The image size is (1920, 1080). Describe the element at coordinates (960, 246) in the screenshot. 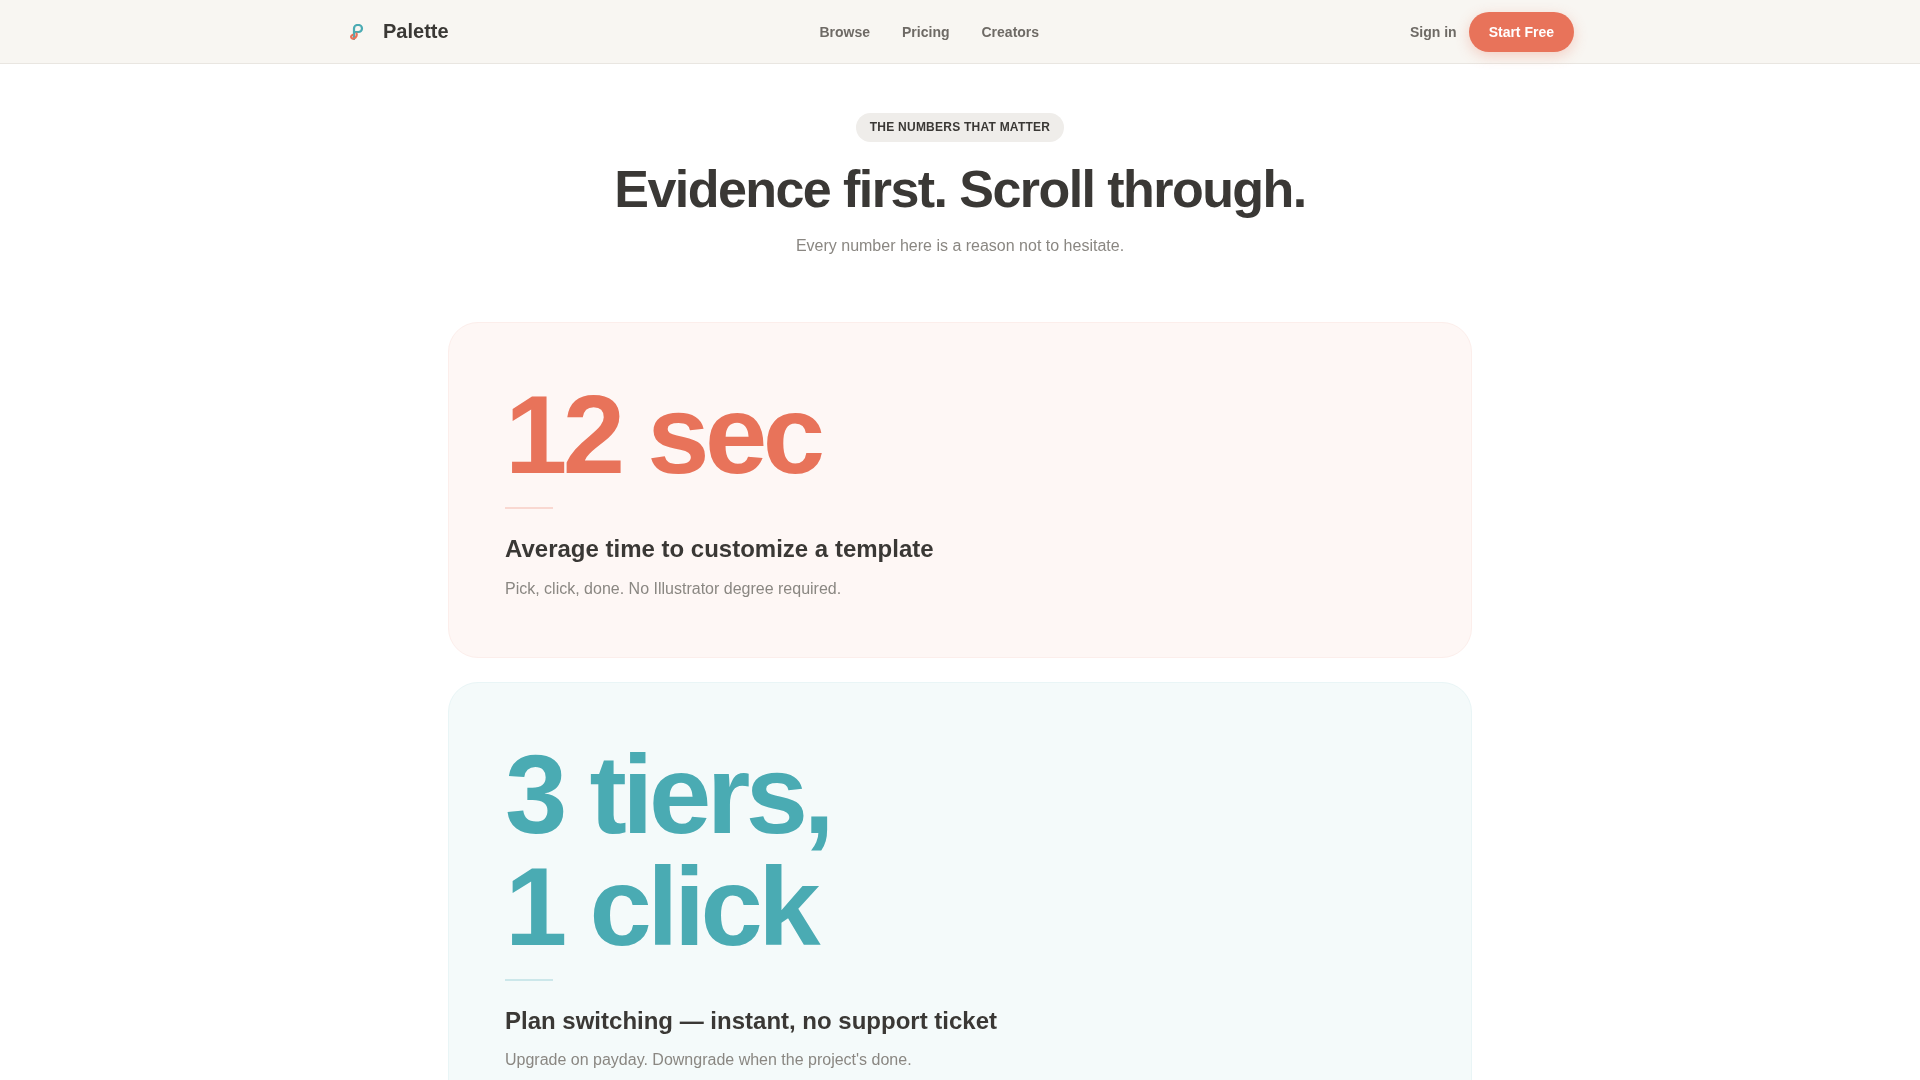

I see `page-subtitle: Every number here is a reason not to hesitate.` at that location.